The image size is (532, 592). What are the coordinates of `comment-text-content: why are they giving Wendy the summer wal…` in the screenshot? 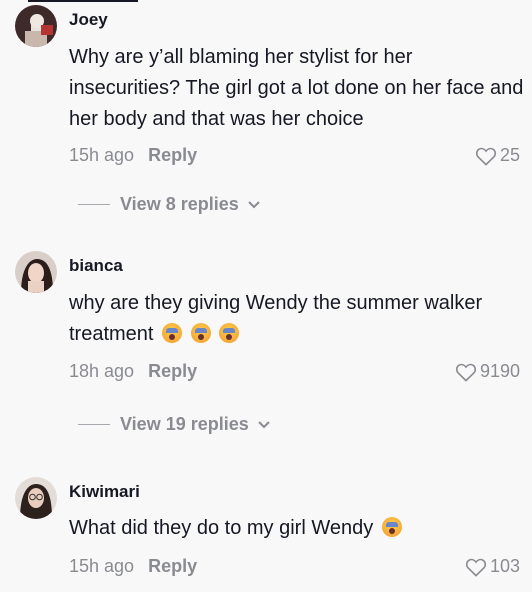 It's located at (276, 318).